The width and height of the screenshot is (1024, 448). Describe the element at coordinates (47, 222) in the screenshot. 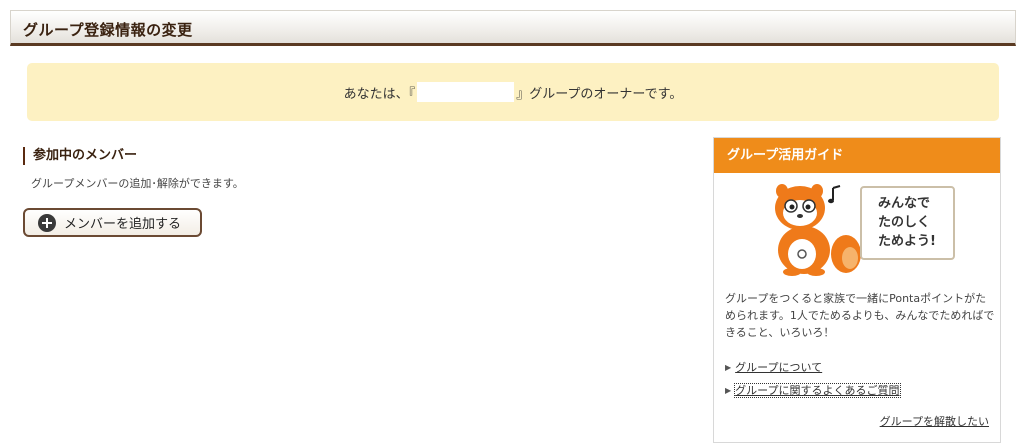

I see `plus-icon` at that location.